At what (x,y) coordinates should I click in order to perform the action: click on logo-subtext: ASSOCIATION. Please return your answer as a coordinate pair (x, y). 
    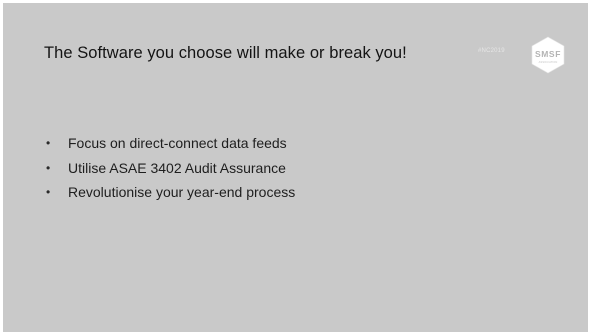
    Looking at the image, I should click on (548, 62).